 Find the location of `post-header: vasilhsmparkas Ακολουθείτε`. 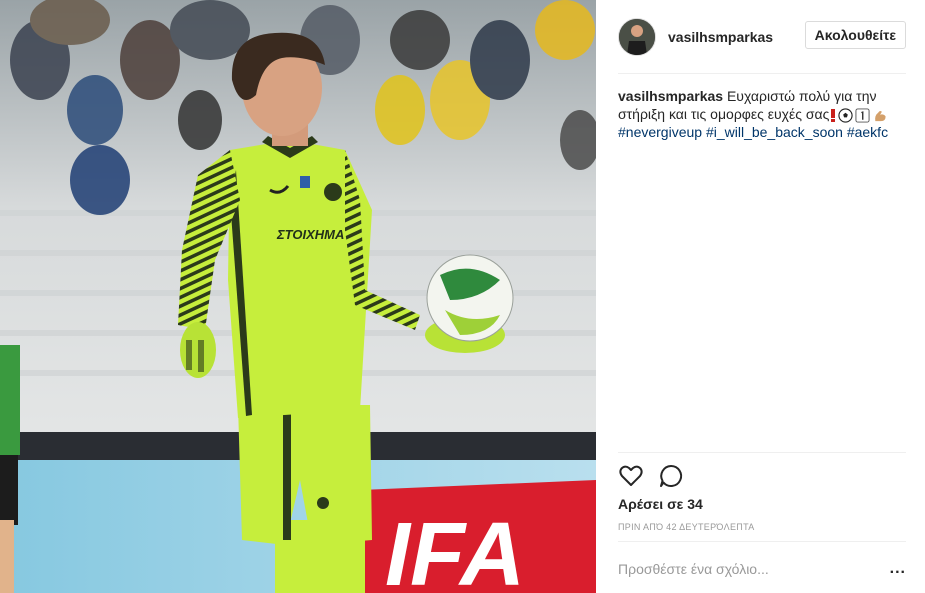

post-header: vasilhsmparkas Ακολουθείτε is located at coordinates (762, 36).